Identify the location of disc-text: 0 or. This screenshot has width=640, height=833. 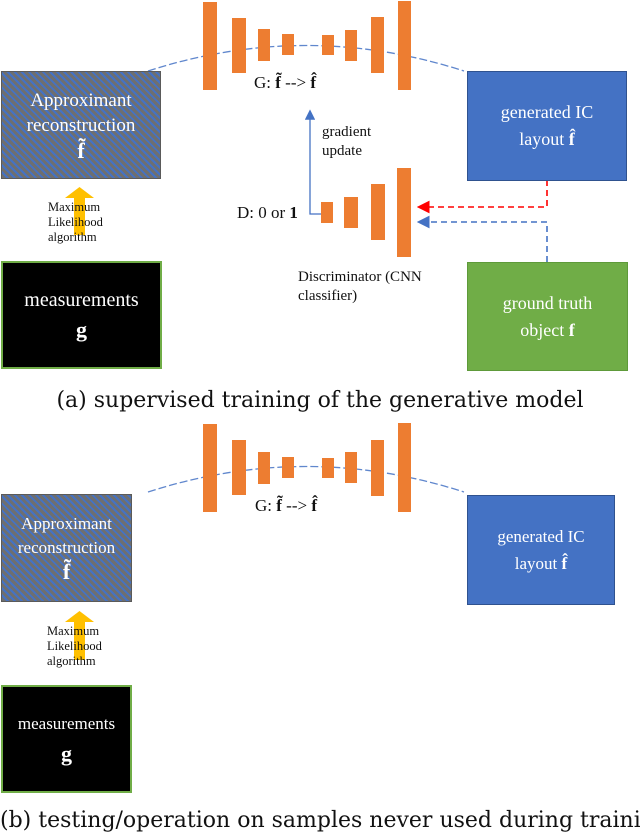
(272, 212).